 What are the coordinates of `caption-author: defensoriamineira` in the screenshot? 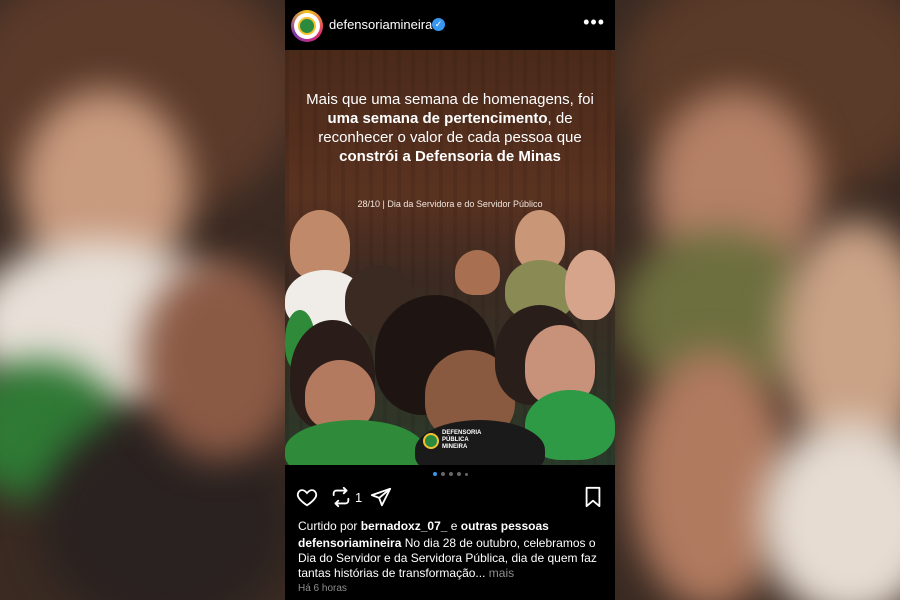 It's located at (349, 543).